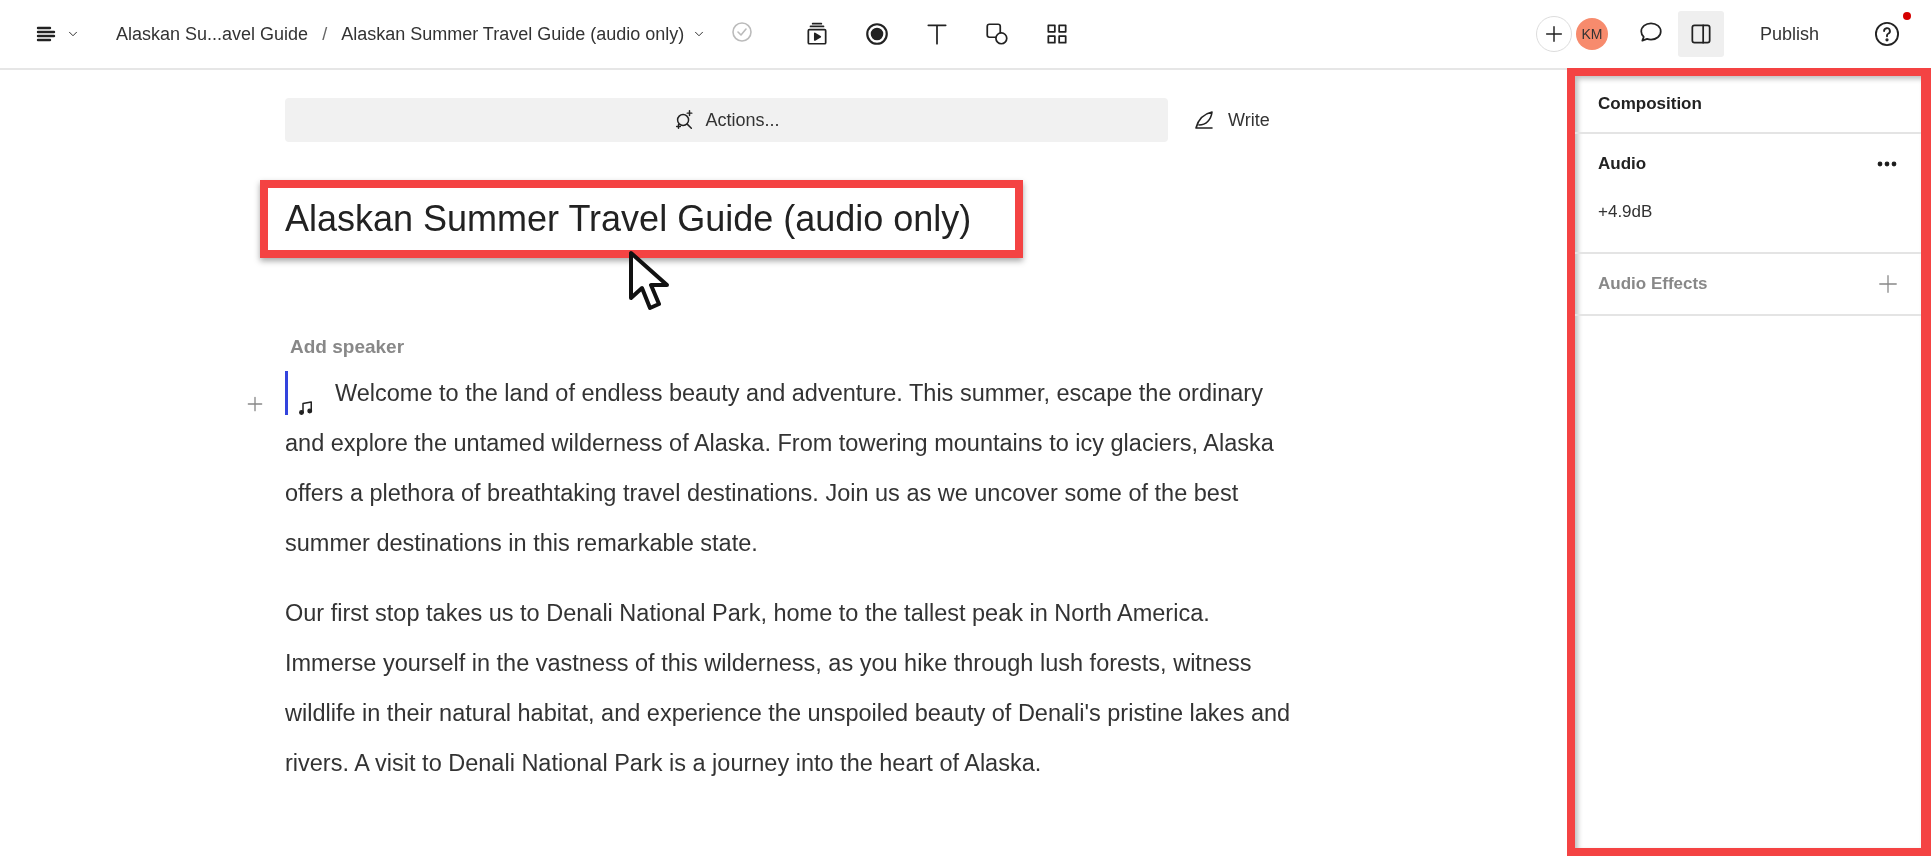 The height and width of the screenshot is (856, 1931). What do you see at coordinates (997, 34) in the screenshot?
I see `shapes-icon` at bounding box center [997, 34].